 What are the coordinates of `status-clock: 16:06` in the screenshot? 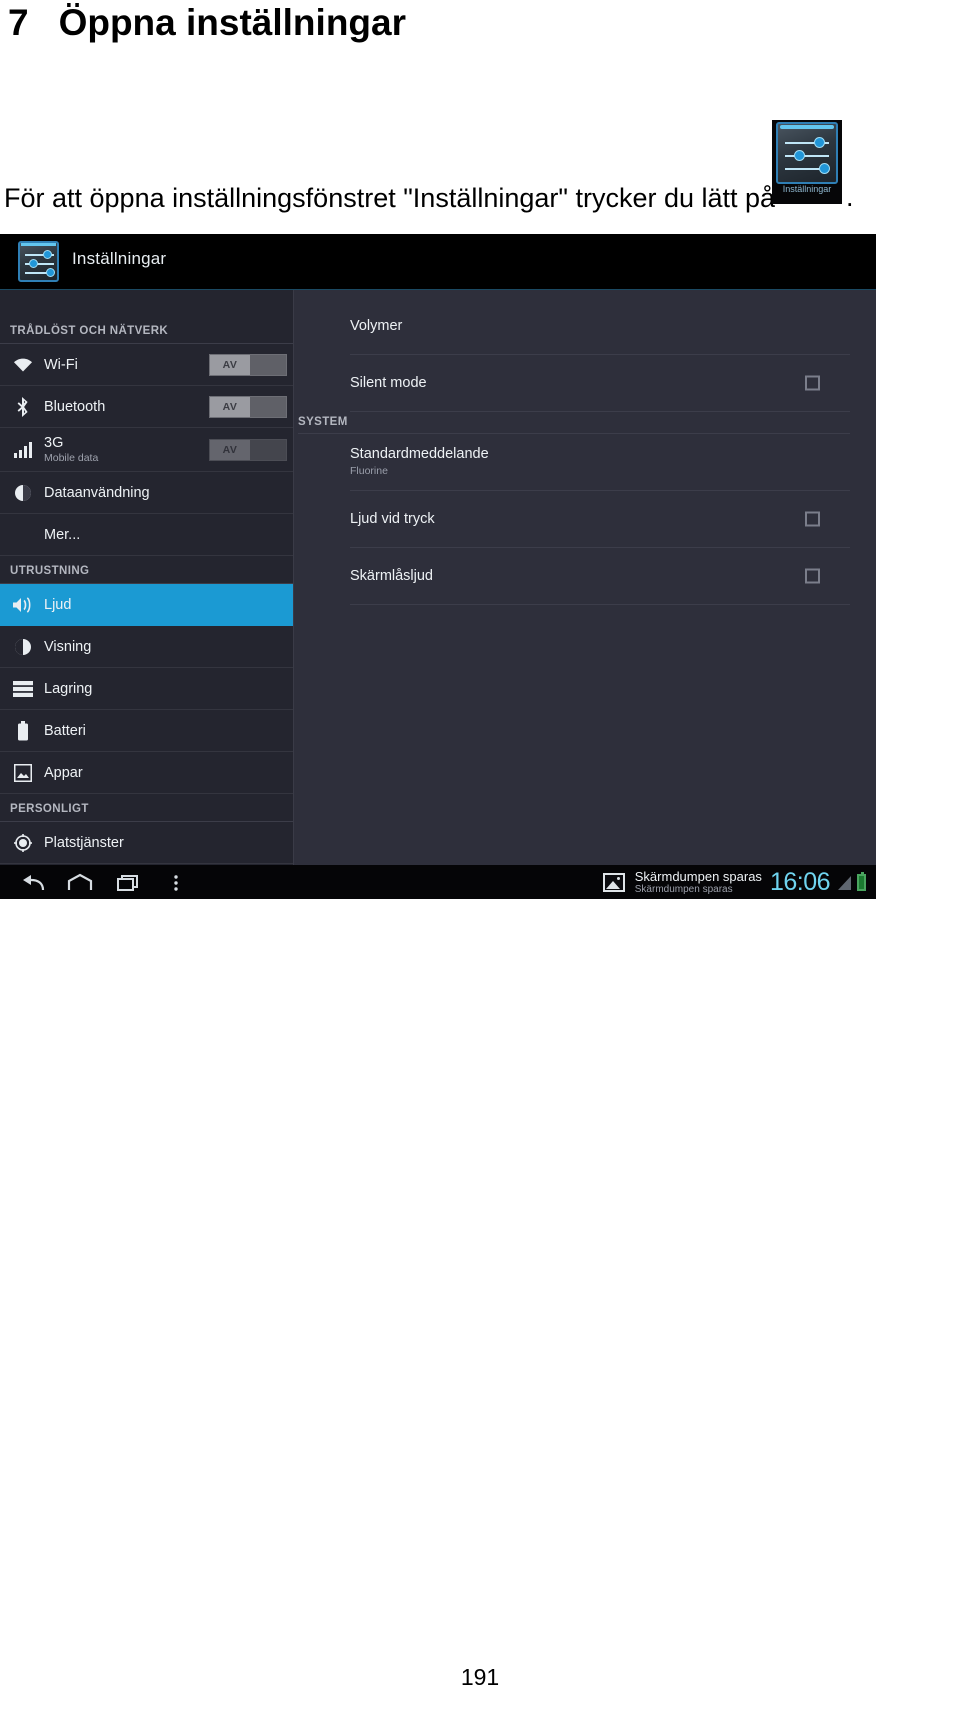 It's located at (800, 882).